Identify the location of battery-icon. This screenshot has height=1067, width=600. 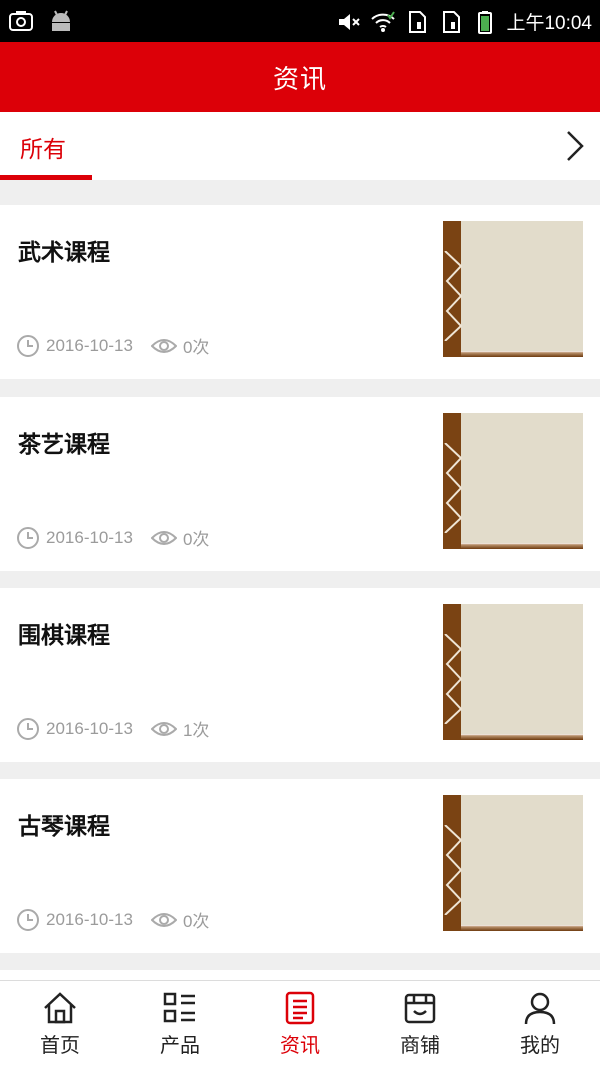
(485, 22).